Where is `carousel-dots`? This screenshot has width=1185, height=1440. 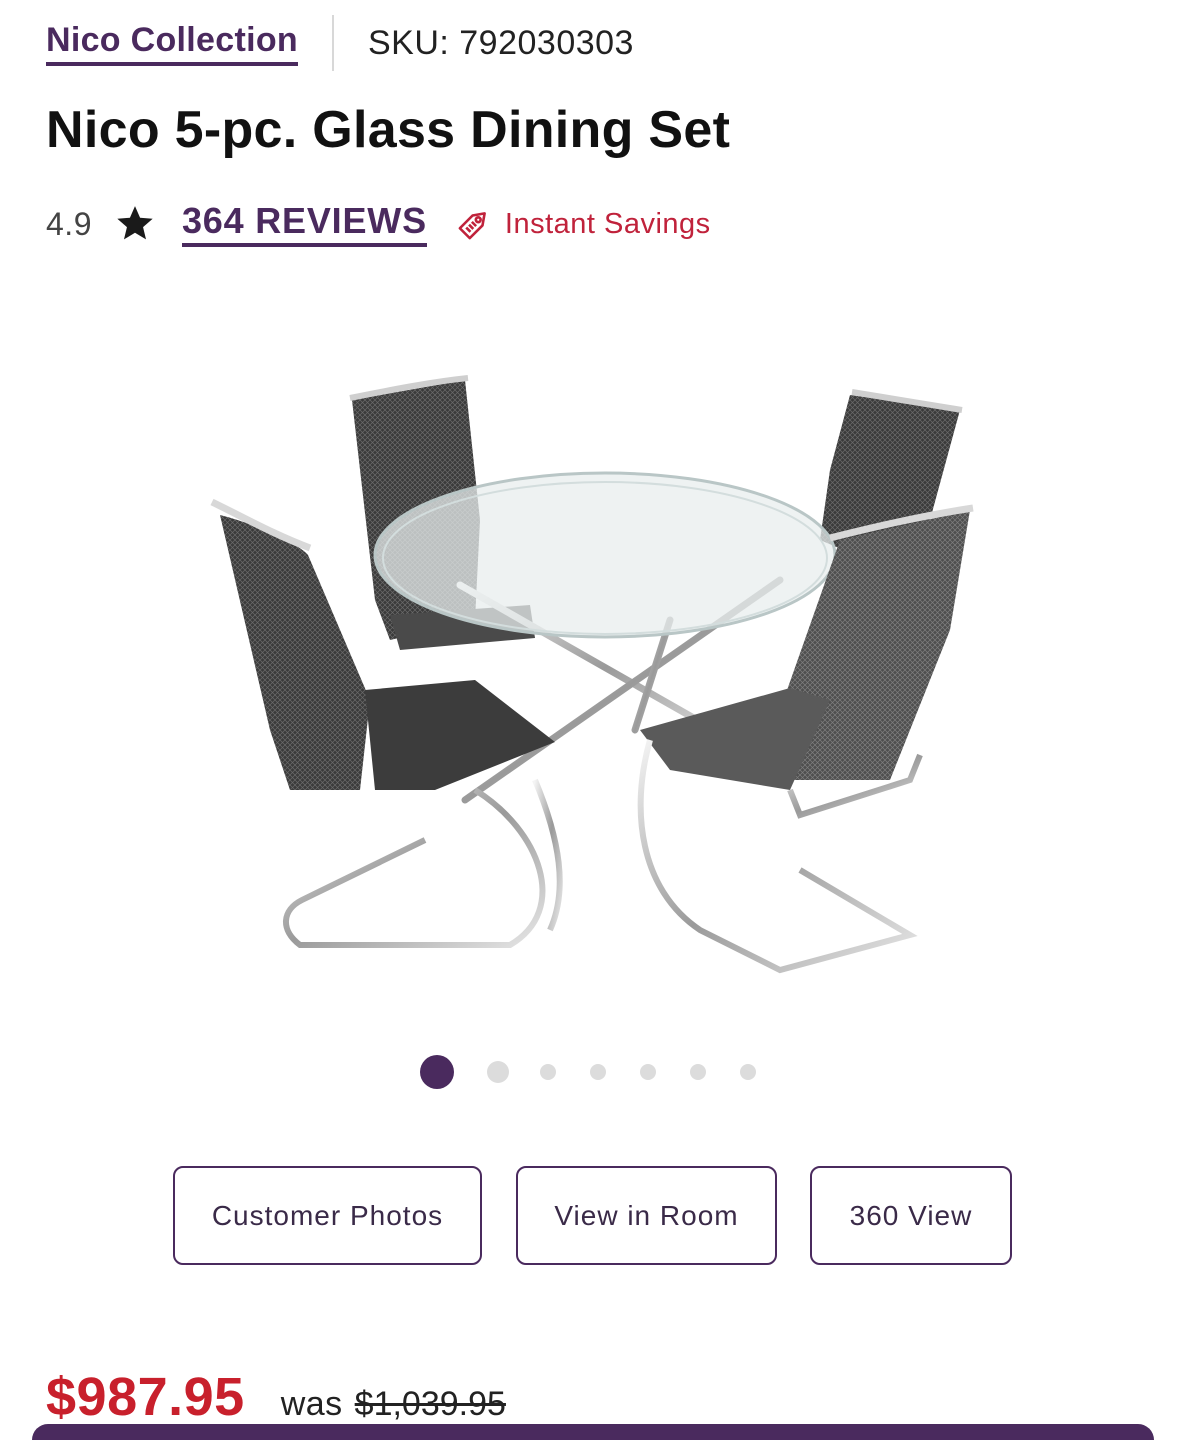
carousel-dots is located at coordinates (592, 1072).